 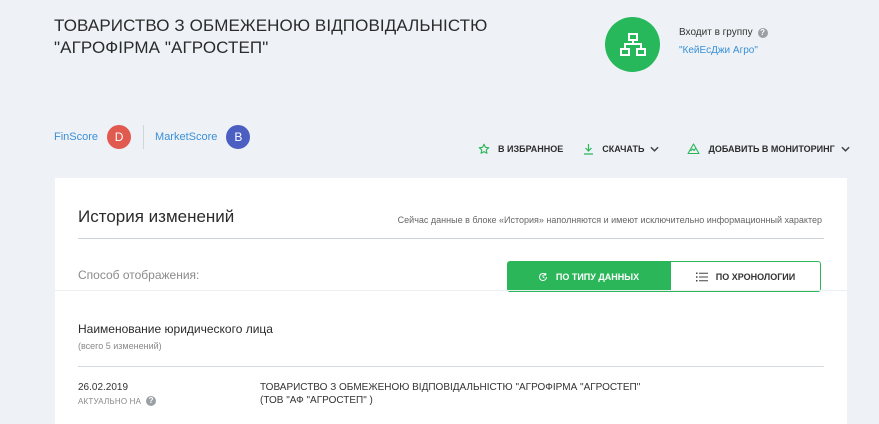 What do you see at coordinates (597, 276) in the screenshot?
I see `mode-by-type-label: ПО ТИПУ ДАННЫХ` at bounding box center [597, 276].